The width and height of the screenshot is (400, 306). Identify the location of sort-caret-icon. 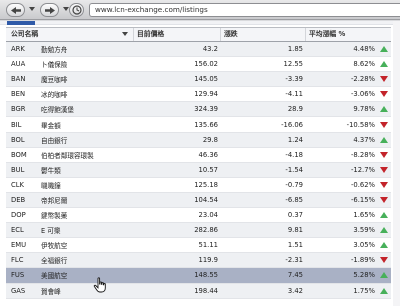
(125, 34).